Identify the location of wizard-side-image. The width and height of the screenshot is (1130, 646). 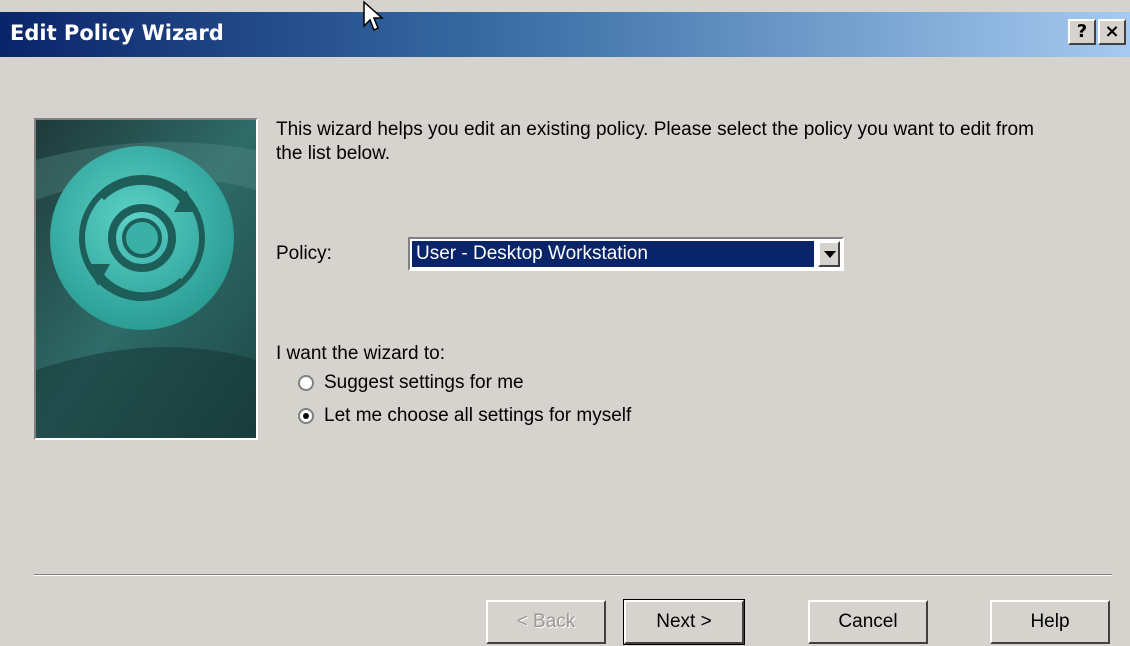
(146, 279).